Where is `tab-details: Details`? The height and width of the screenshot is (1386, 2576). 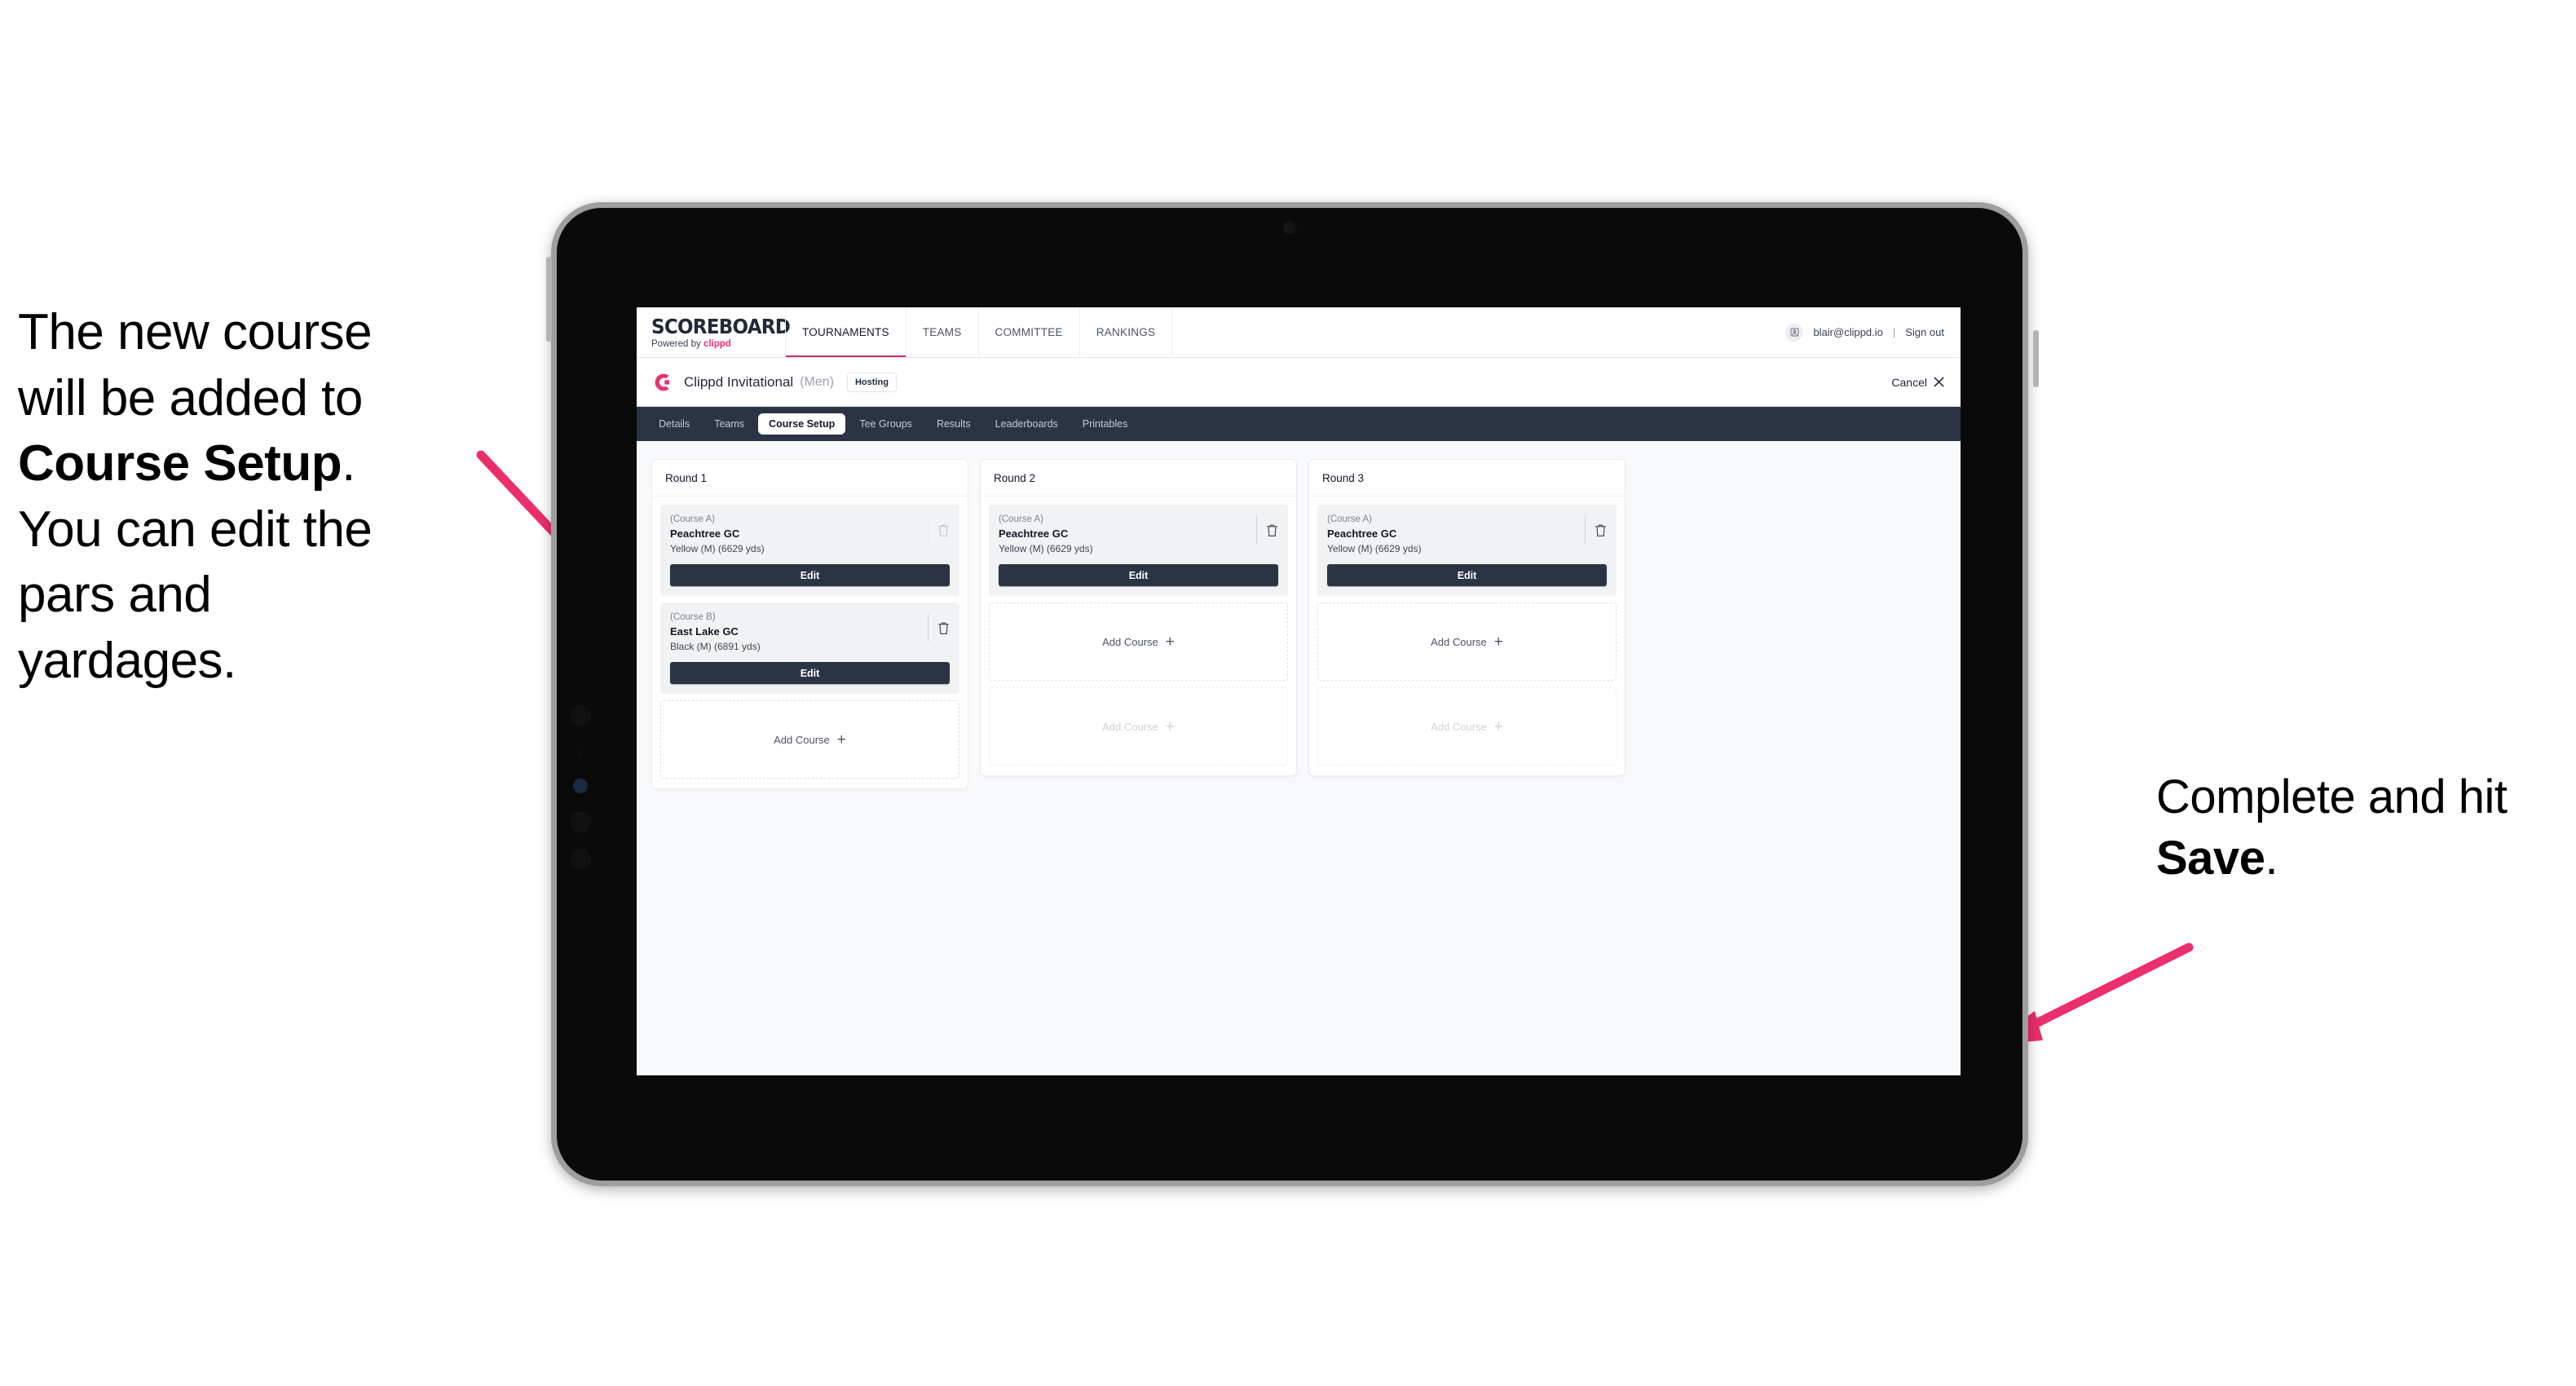 tab-details: Details is located at coordinates (674, 424).